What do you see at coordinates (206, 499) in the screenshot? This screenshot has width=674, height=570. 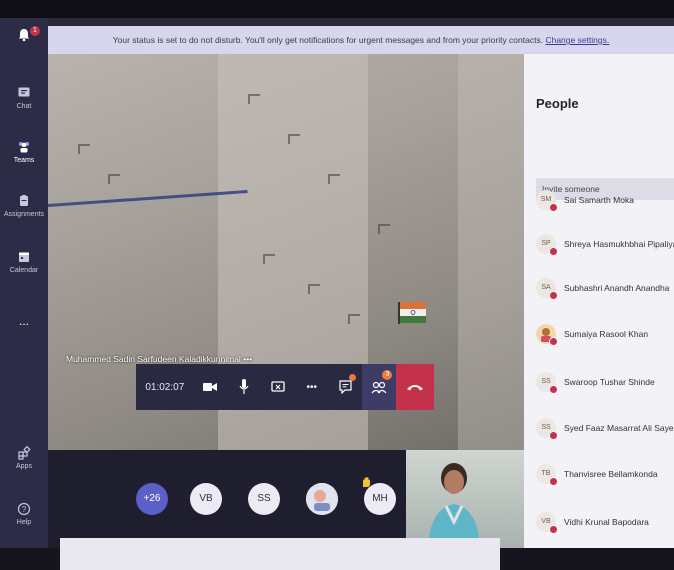 I see `participant-avatar-vb: VB` at bounding box center [206, 499].